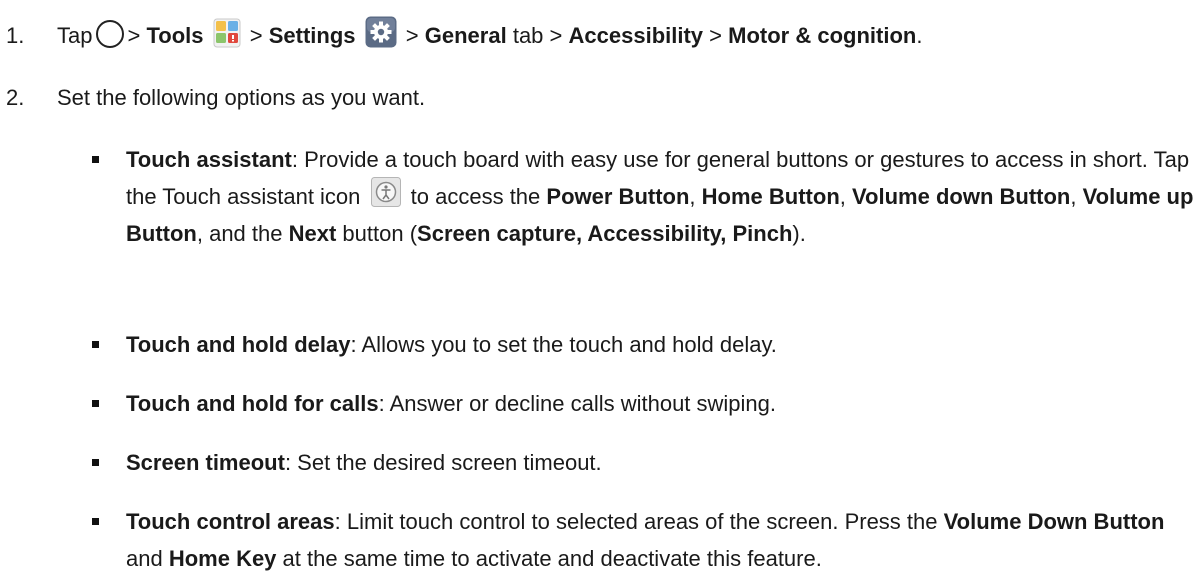 The width and height of the screenshot is (1204, 577). I want to click on accessibility-label: Accessibility, so click(636, 35).